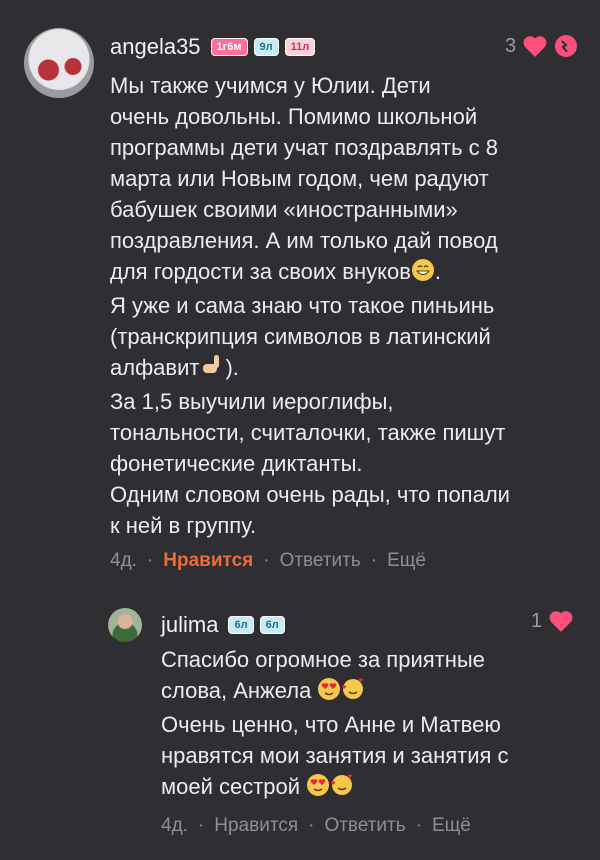 The height and width of the screenshot is (860, 600). Describe the element at coordinates (212, 369) in the screenshot. I see `pointing-hand-emoji` at that location.